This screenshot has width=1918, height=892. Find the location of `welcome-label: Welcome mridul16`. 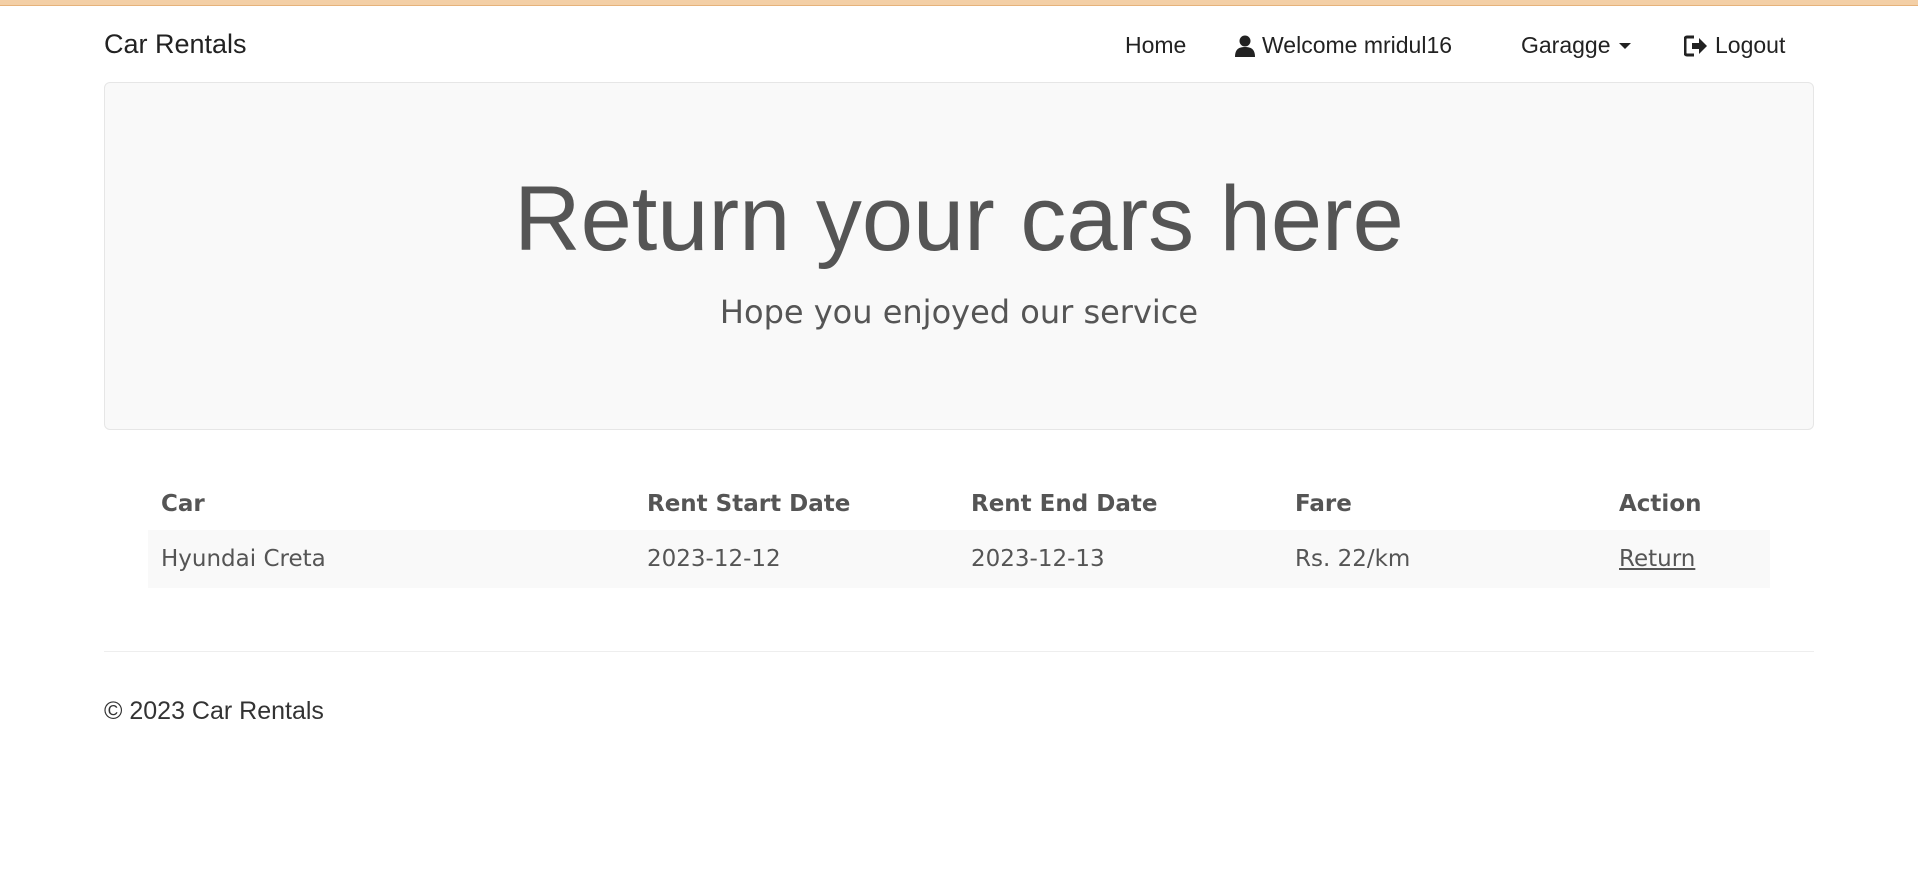

welcome-label: Welcome mridul16 is located at coordinates (1357, 45).